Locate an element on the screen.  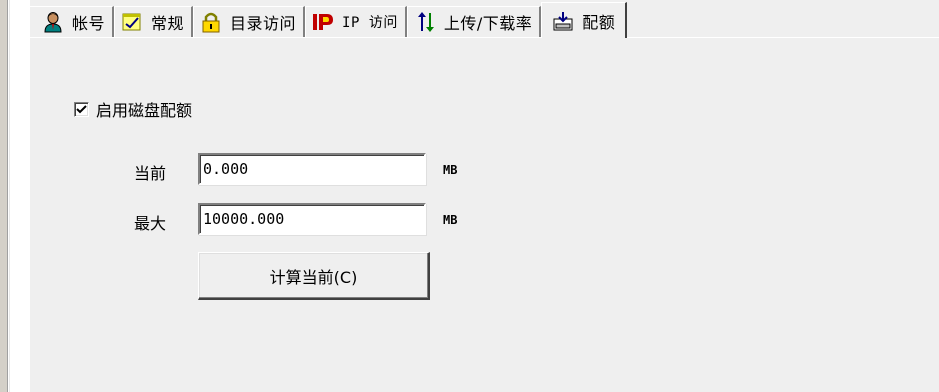
check-mark-icon is located at coordinates (81, 108).